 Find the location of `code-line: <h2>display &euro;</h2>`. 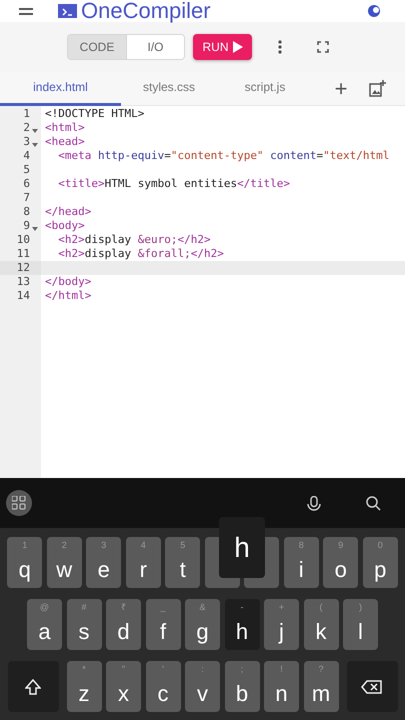

code-line: <h2>display &euro;</h2> is located at coordinates (134, 239).